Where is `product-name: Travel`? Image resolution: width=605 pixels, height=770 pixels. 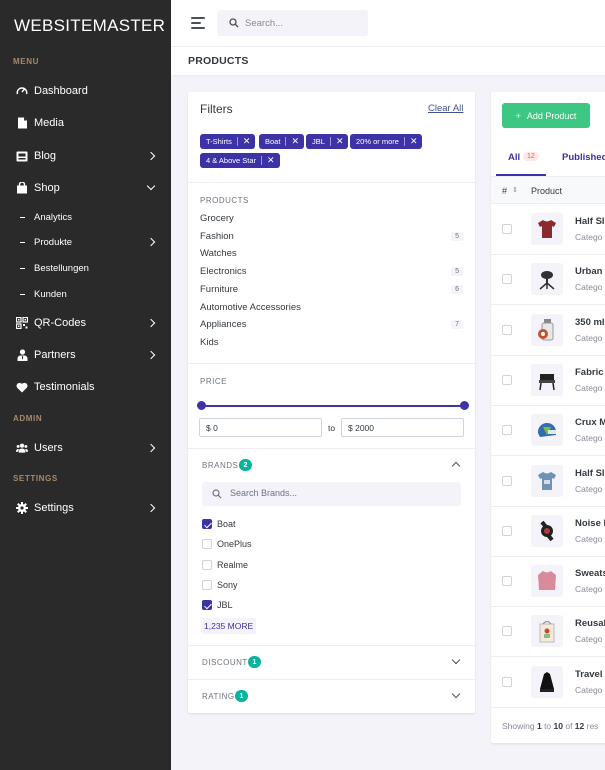 product-name: Travel is located at coordinates (588, 674).